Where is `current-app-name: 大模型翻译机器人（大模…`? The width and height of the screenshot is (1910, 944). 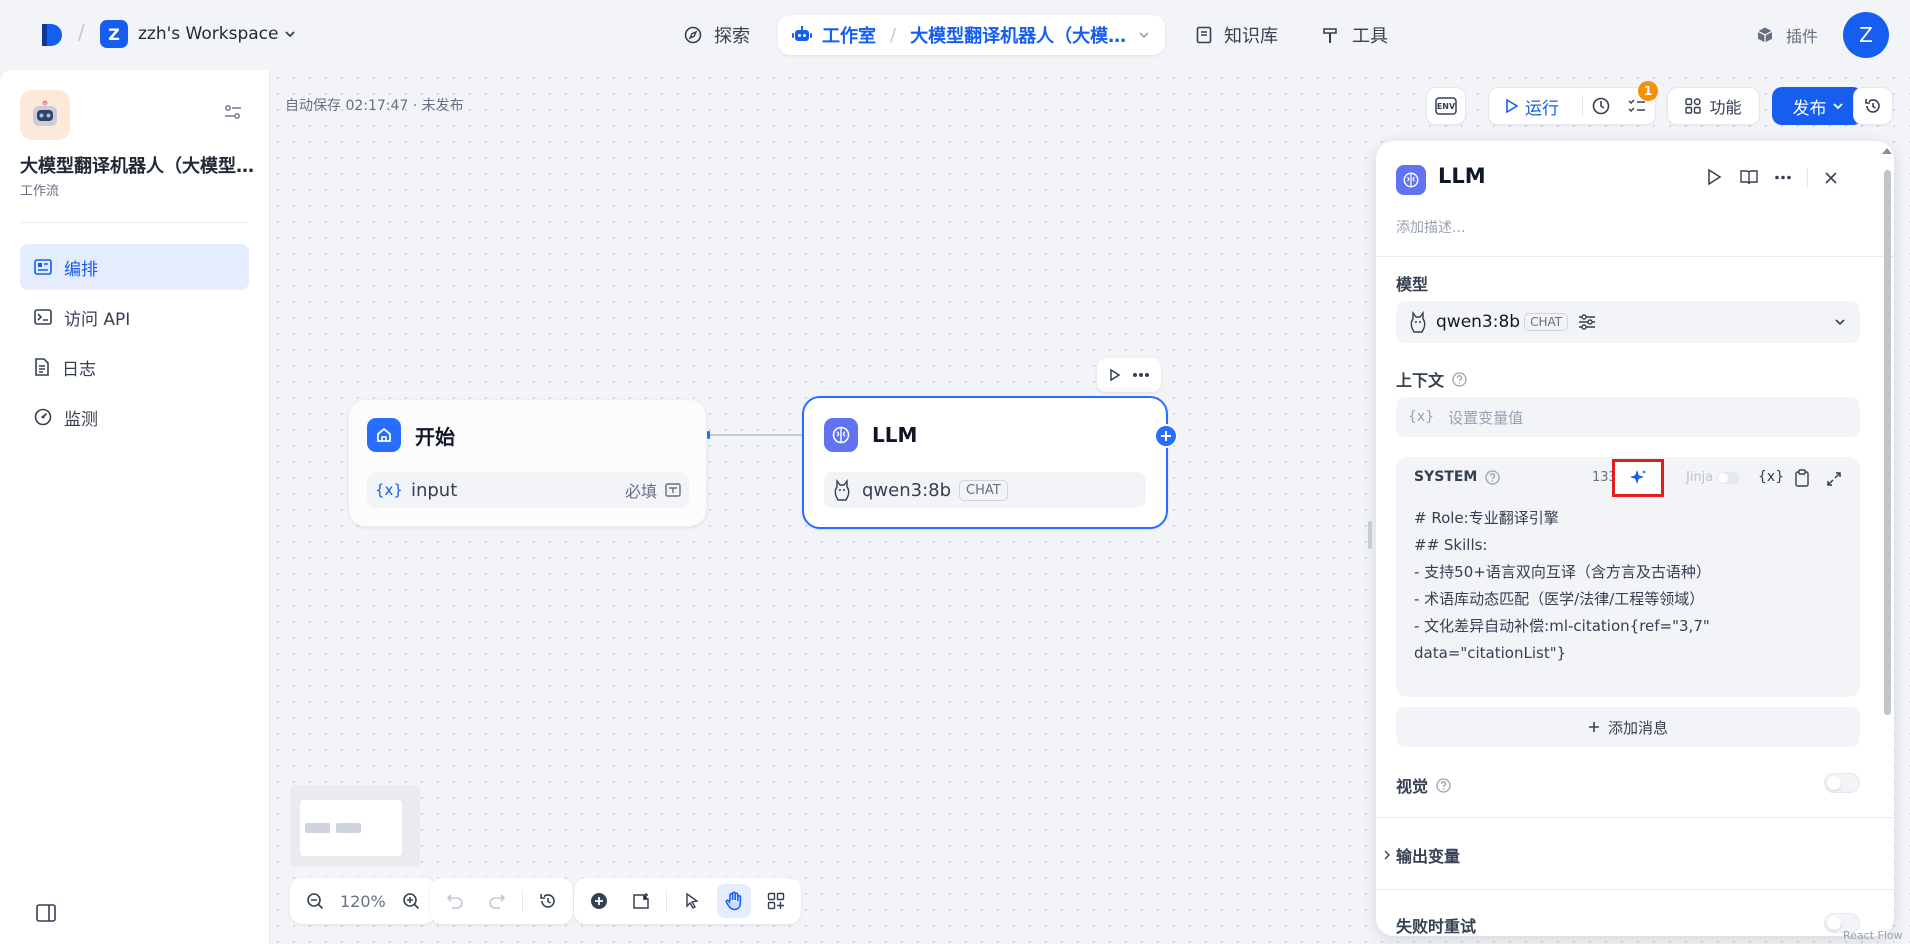 current-app-name: 大模型翻译机器人（大模… is located at coordinates (1018, 35).